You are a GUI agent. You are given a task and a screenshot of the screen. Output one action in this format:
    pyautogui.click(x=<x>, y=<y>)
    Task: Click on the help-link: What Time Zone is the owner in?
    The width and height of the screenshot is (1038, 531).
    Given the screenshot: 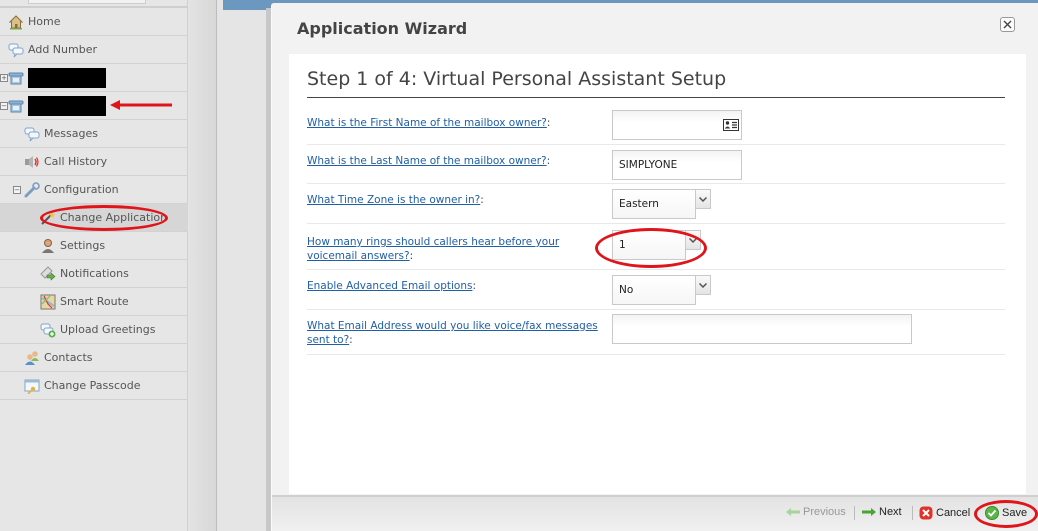 What is the action you would take?
    pyautogui.click(x=393, y=200)
    